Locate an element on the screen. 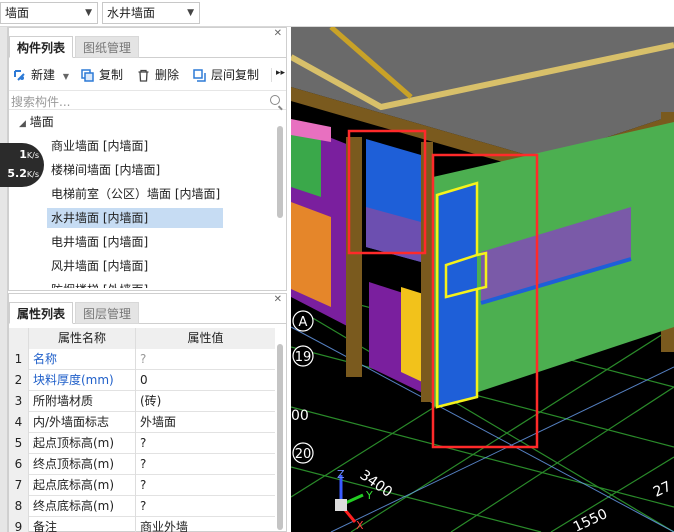 This screenshot has height=532, width=674. axis-label-20: 20 is located at coordinates (303, 454).